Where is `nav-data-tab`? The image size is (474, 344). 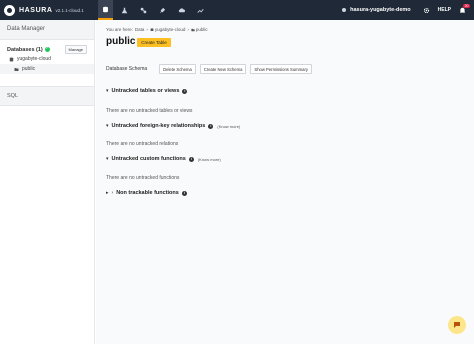 nav-data-tab is located at coordinates (105, 10).